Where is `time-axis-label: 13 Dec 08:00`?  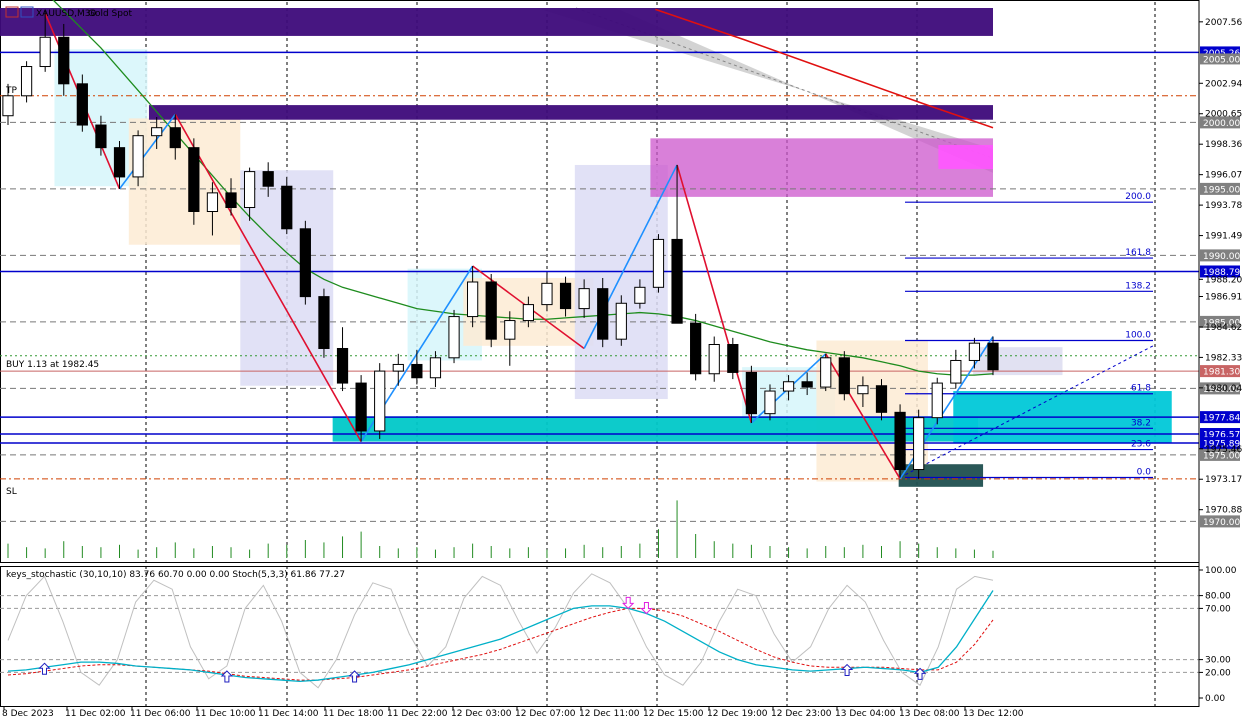 time-axis-label: 13 Dec 08:00 is located at coordinates (929, 714).